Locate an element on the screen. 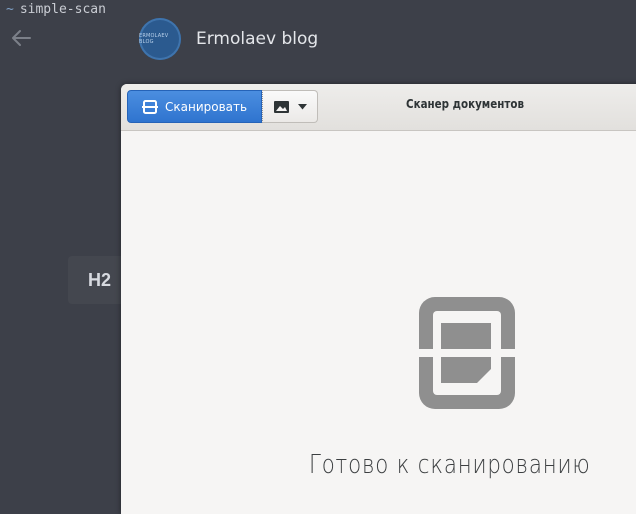 This screenshot has width=636, height=514. chevron-down-icon is located at coordinates (302, 106).